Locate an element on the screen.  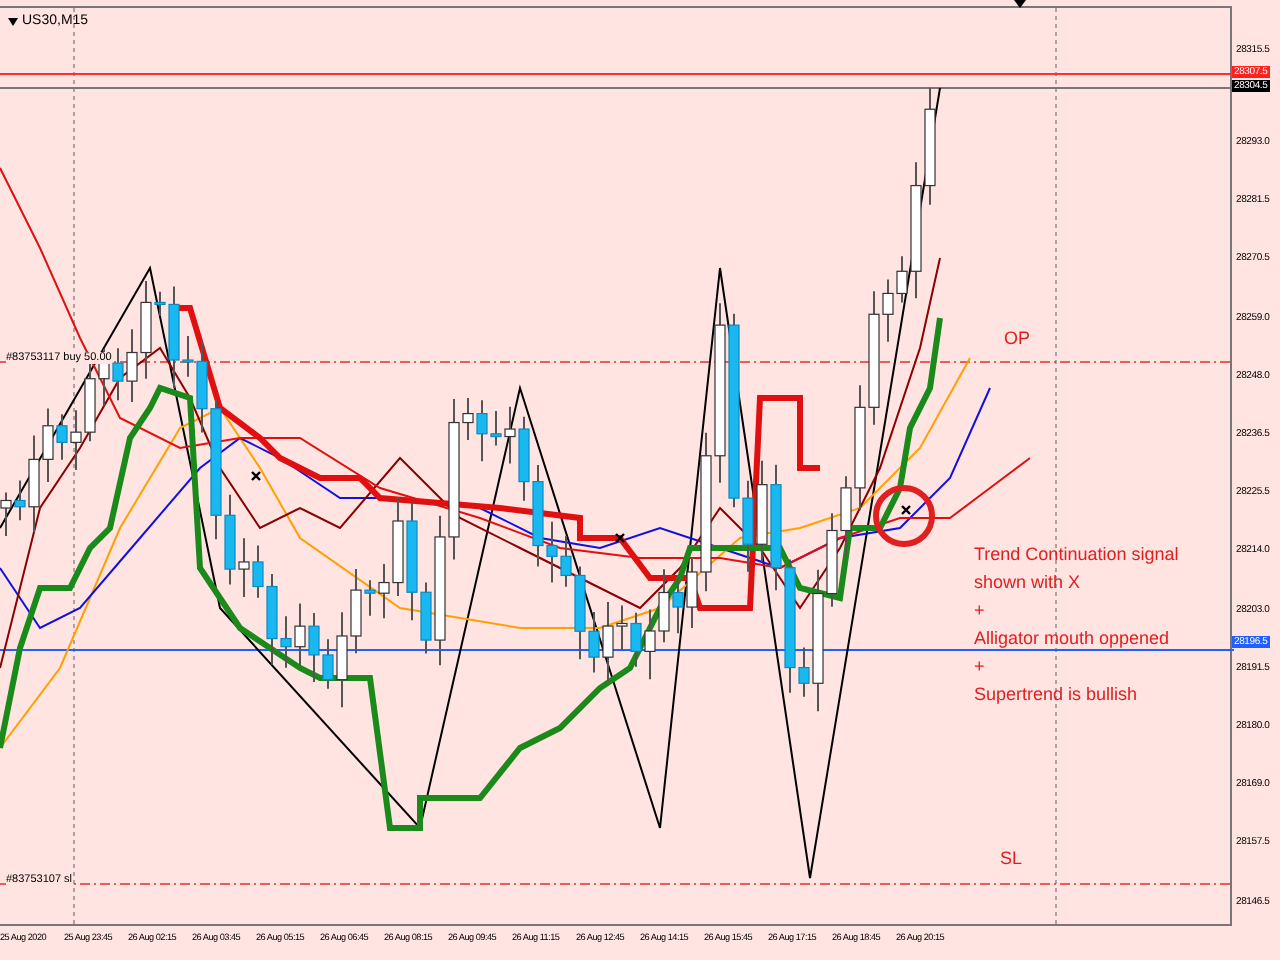
annotation-line: Alligator mouth oppened is located at coordinates (1073, 638).